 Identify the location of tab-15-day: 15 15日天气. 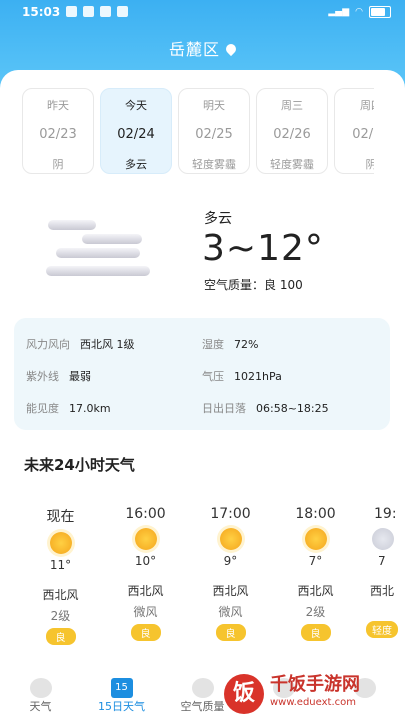
(121, 698).